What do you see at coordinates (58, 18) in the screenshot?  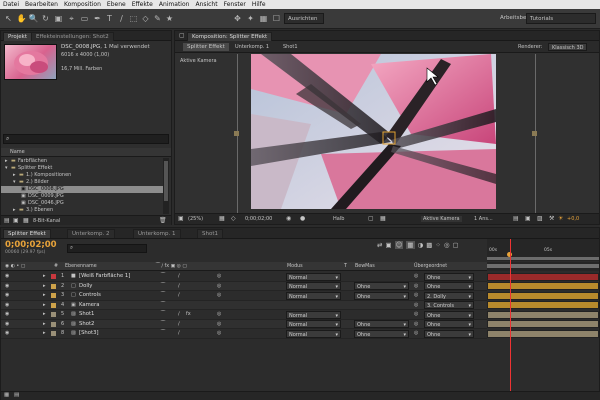 I see `camera-tool-icon: ▣` at bounding box center [58, 18].